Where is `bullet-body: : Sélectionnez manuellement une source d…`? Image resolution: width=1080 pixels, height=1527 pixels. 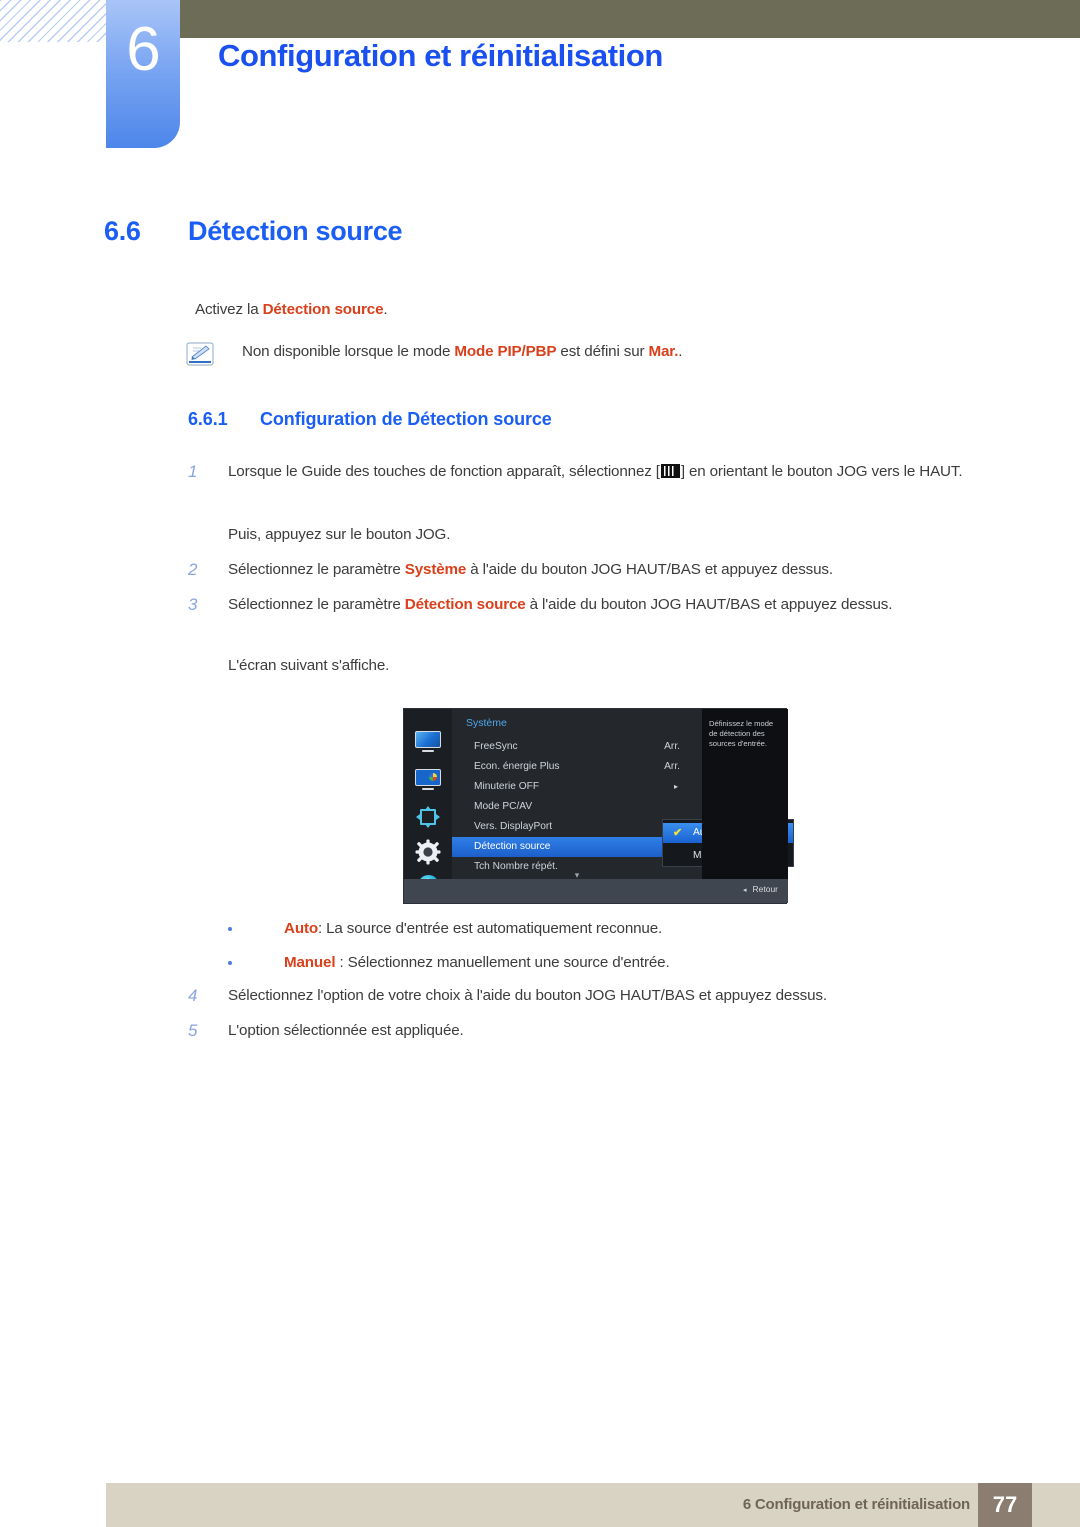 bullet-body: : Sélectionnez manuellement une source d… is located at coordinates (502, 962).